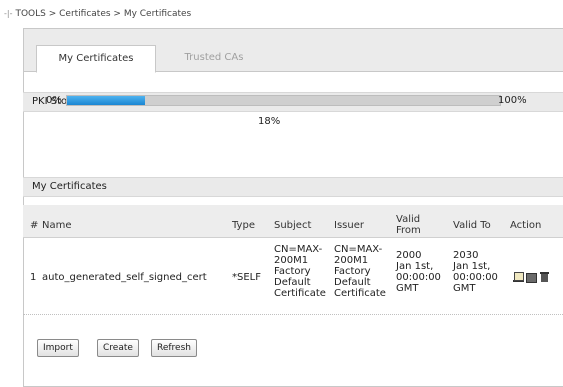 This screenshot has width=563, height=387. What do you see at coordinates (300, 293) in the screenshot?
I see `subject-line: Certificate` at bounding box center [300, 293].